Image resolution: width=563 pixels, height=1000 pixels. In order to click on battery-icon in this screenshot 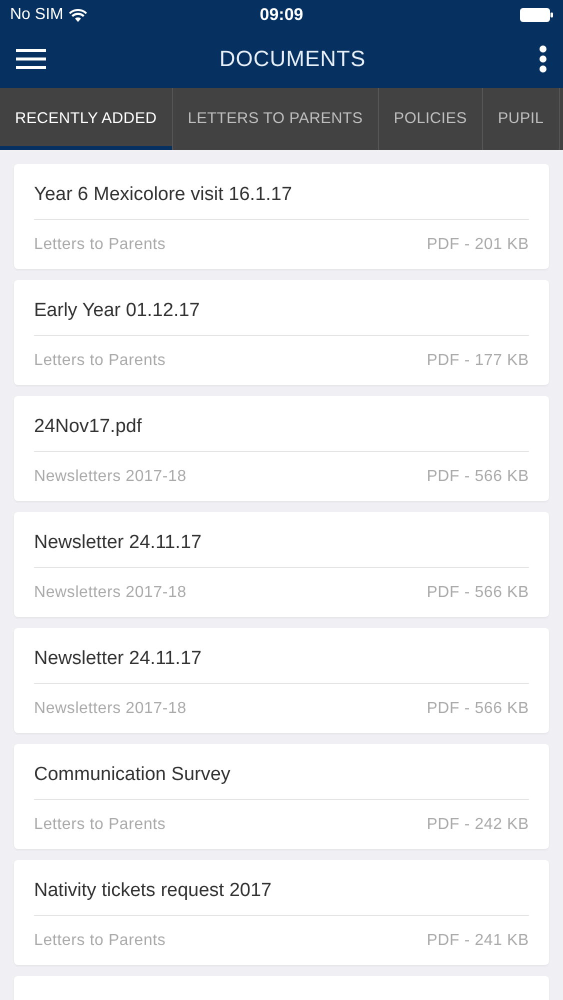, I will do `click(536, 15)`.